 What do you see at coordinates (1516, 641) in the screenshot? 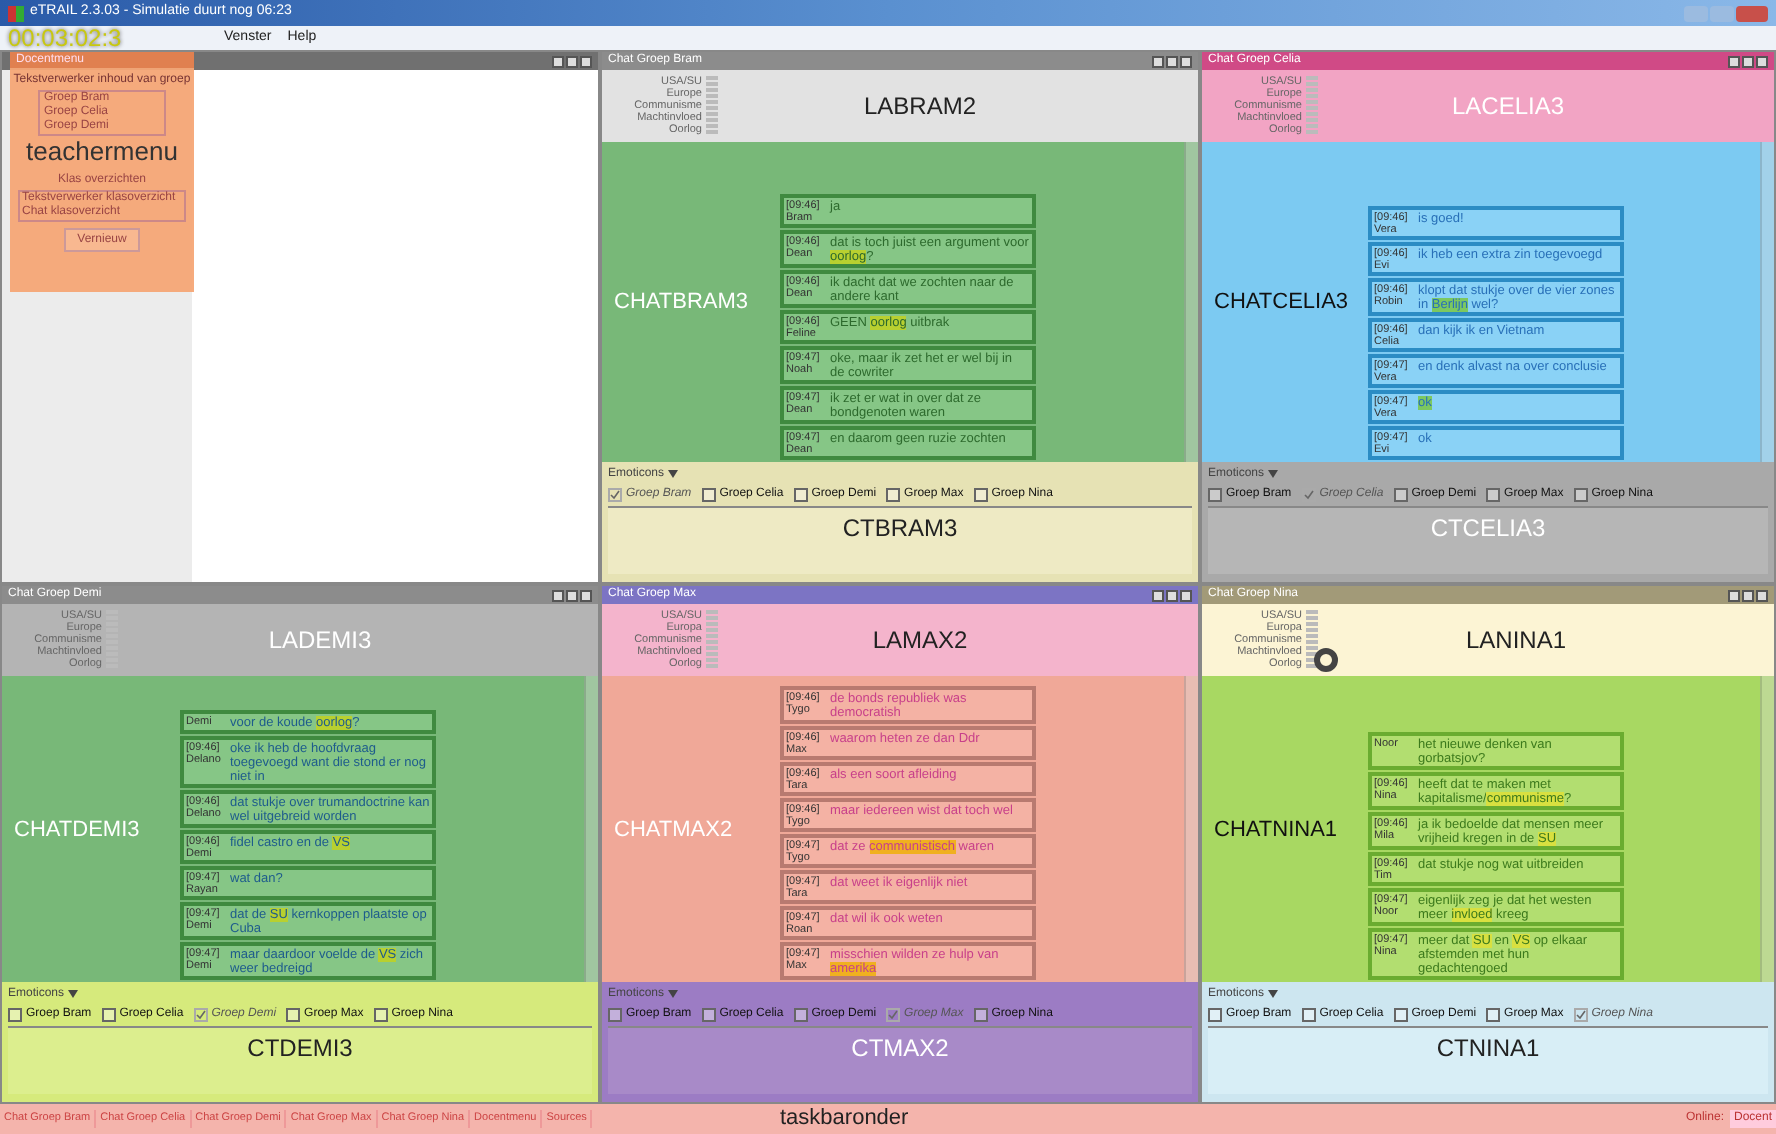
I see `panel-label: LANINA1` at bounding box center [1516, 641].